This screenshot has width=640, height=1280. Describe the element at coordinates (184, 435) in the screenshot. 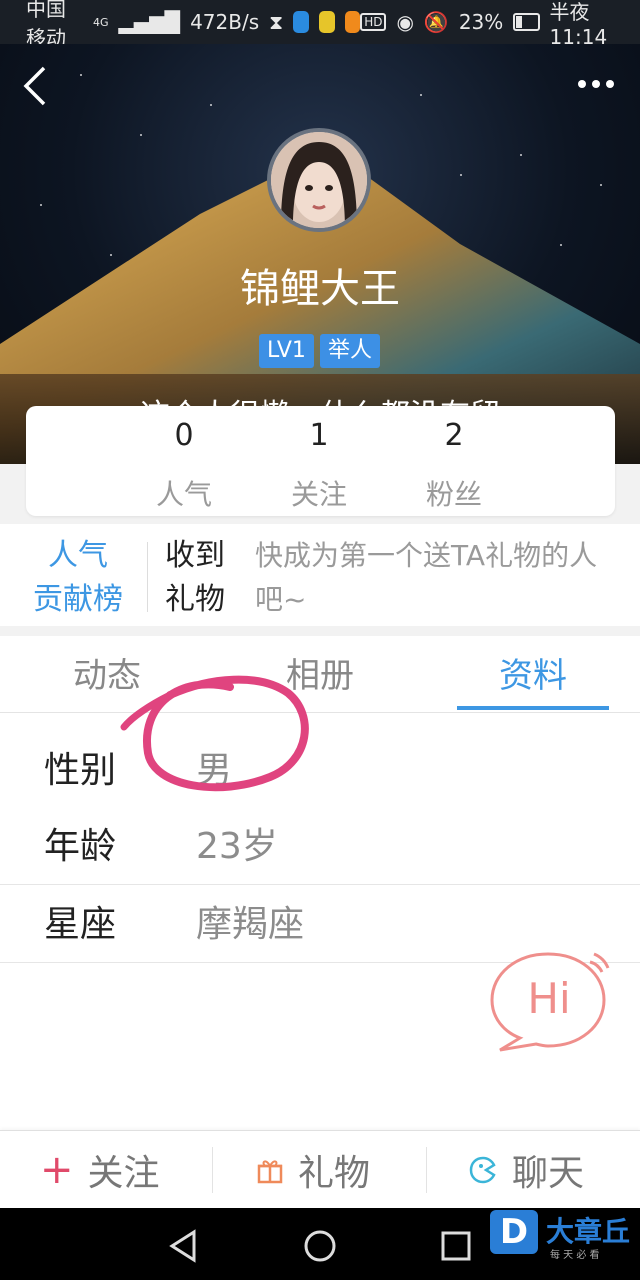

I see `stat-value: 0` at that location.